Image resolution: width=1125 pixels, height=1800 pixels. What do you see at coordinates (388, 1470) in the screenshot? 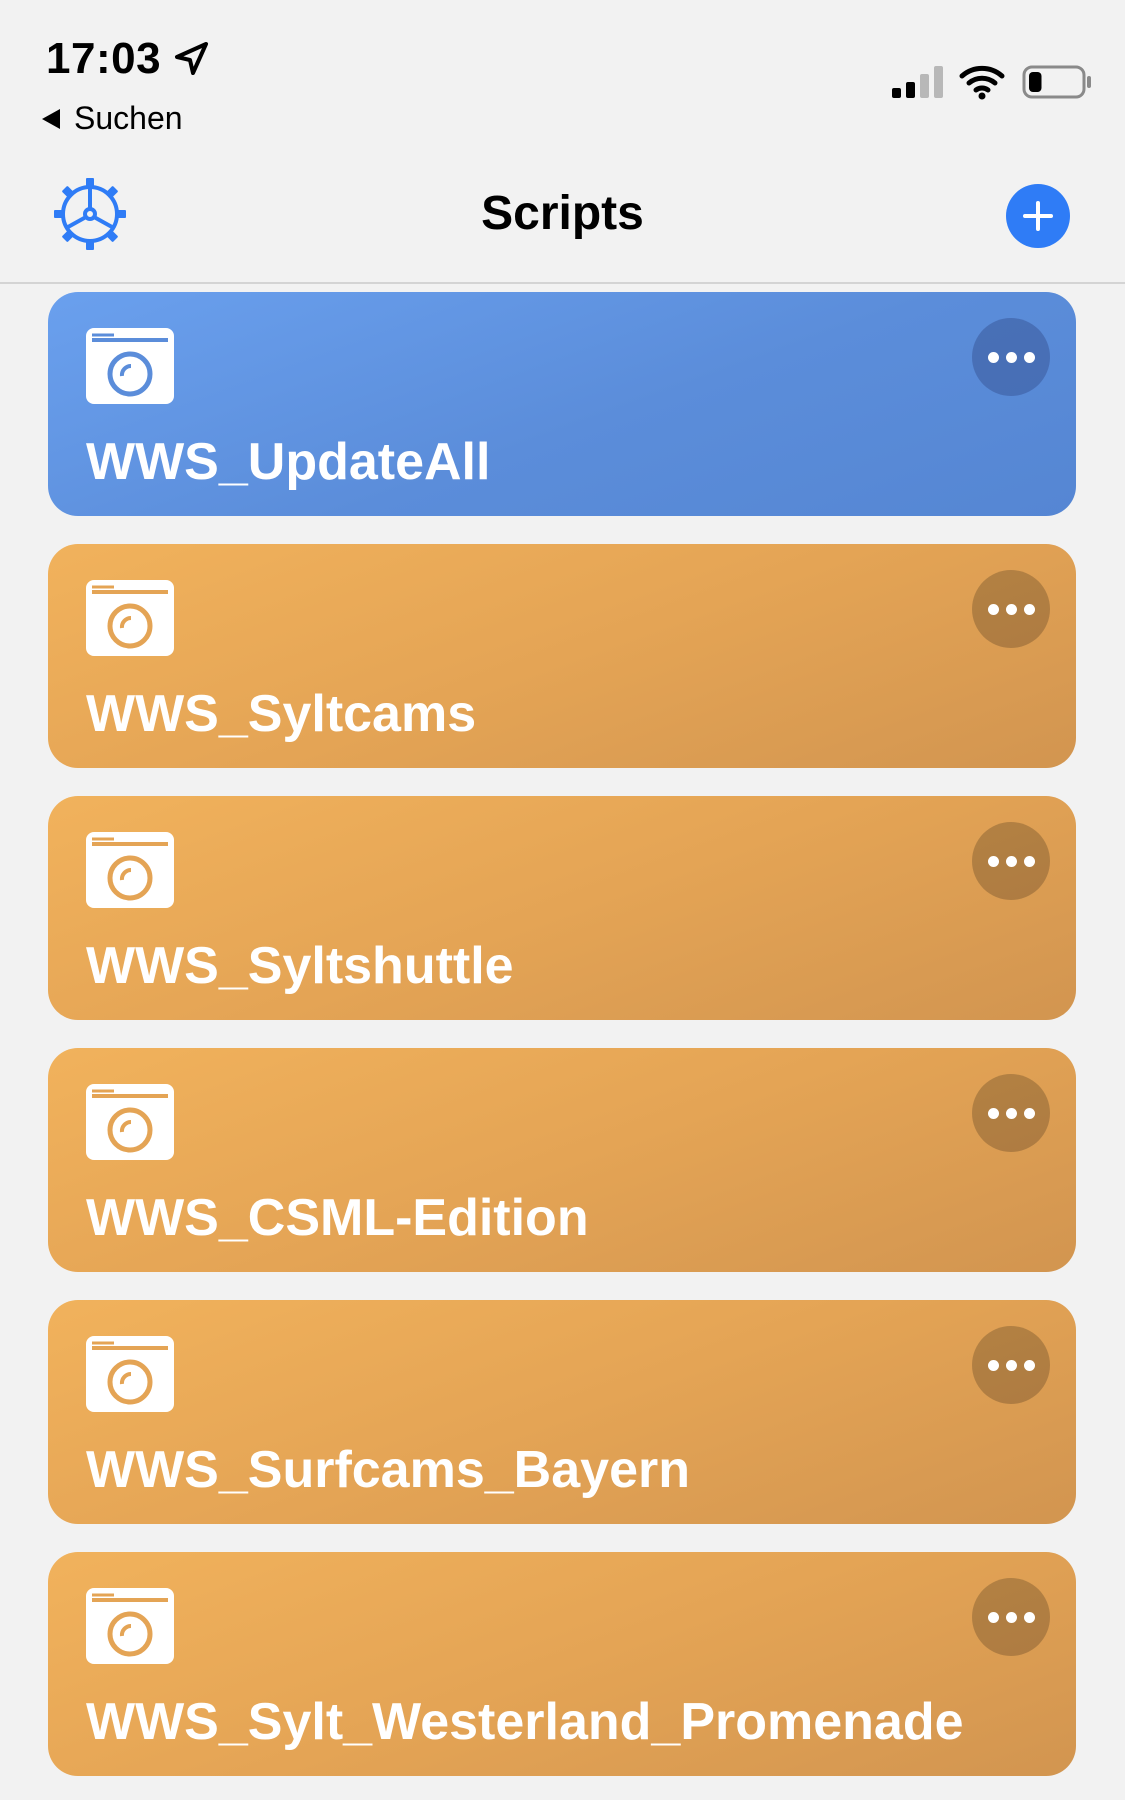
I see `script-title: WWS_Surfcams_Bayern` at bounding box center [388, 1470].